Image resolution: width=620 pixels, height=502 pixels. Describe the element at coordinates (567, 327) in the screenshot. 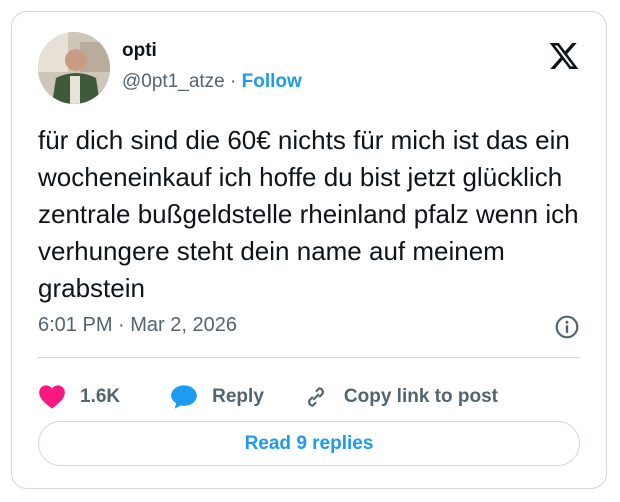

I see `info-icon` at that location.